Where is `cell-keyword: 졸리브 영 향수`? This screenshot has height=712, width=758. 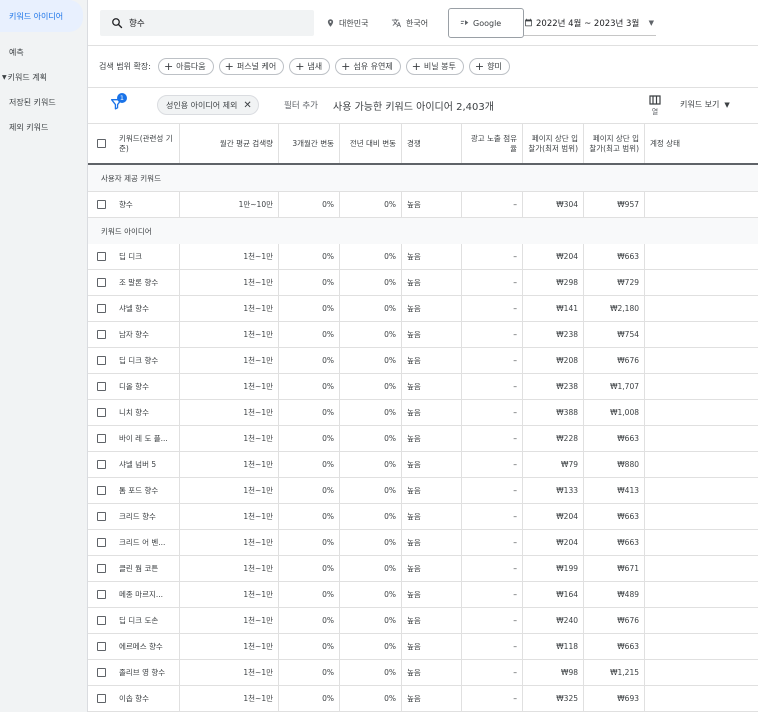 cell-keyword: 졸리브 영 향수 is located at coordinates (147, 672).